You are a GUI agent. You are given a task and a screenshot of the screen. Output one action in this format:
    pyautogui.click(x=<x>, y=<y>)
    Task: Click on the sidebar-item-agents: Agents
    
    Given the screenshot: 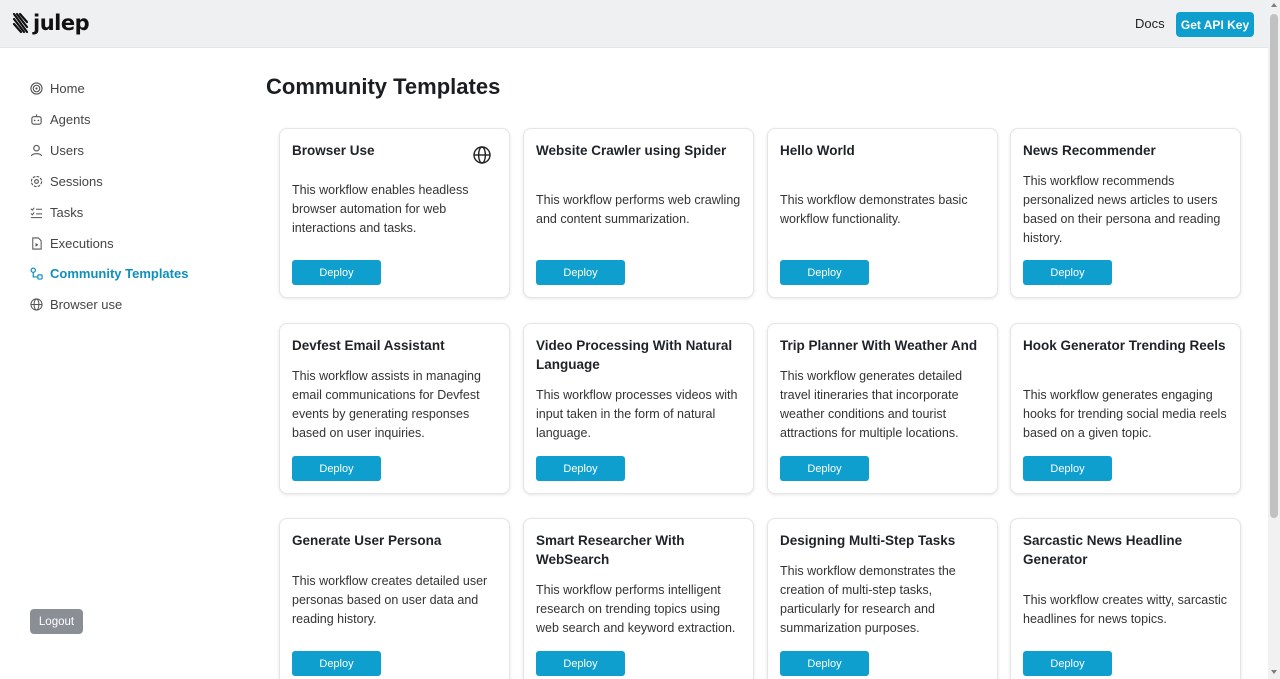 What is the action you would take?
    pyautogui.click(x=59, y=119)
    